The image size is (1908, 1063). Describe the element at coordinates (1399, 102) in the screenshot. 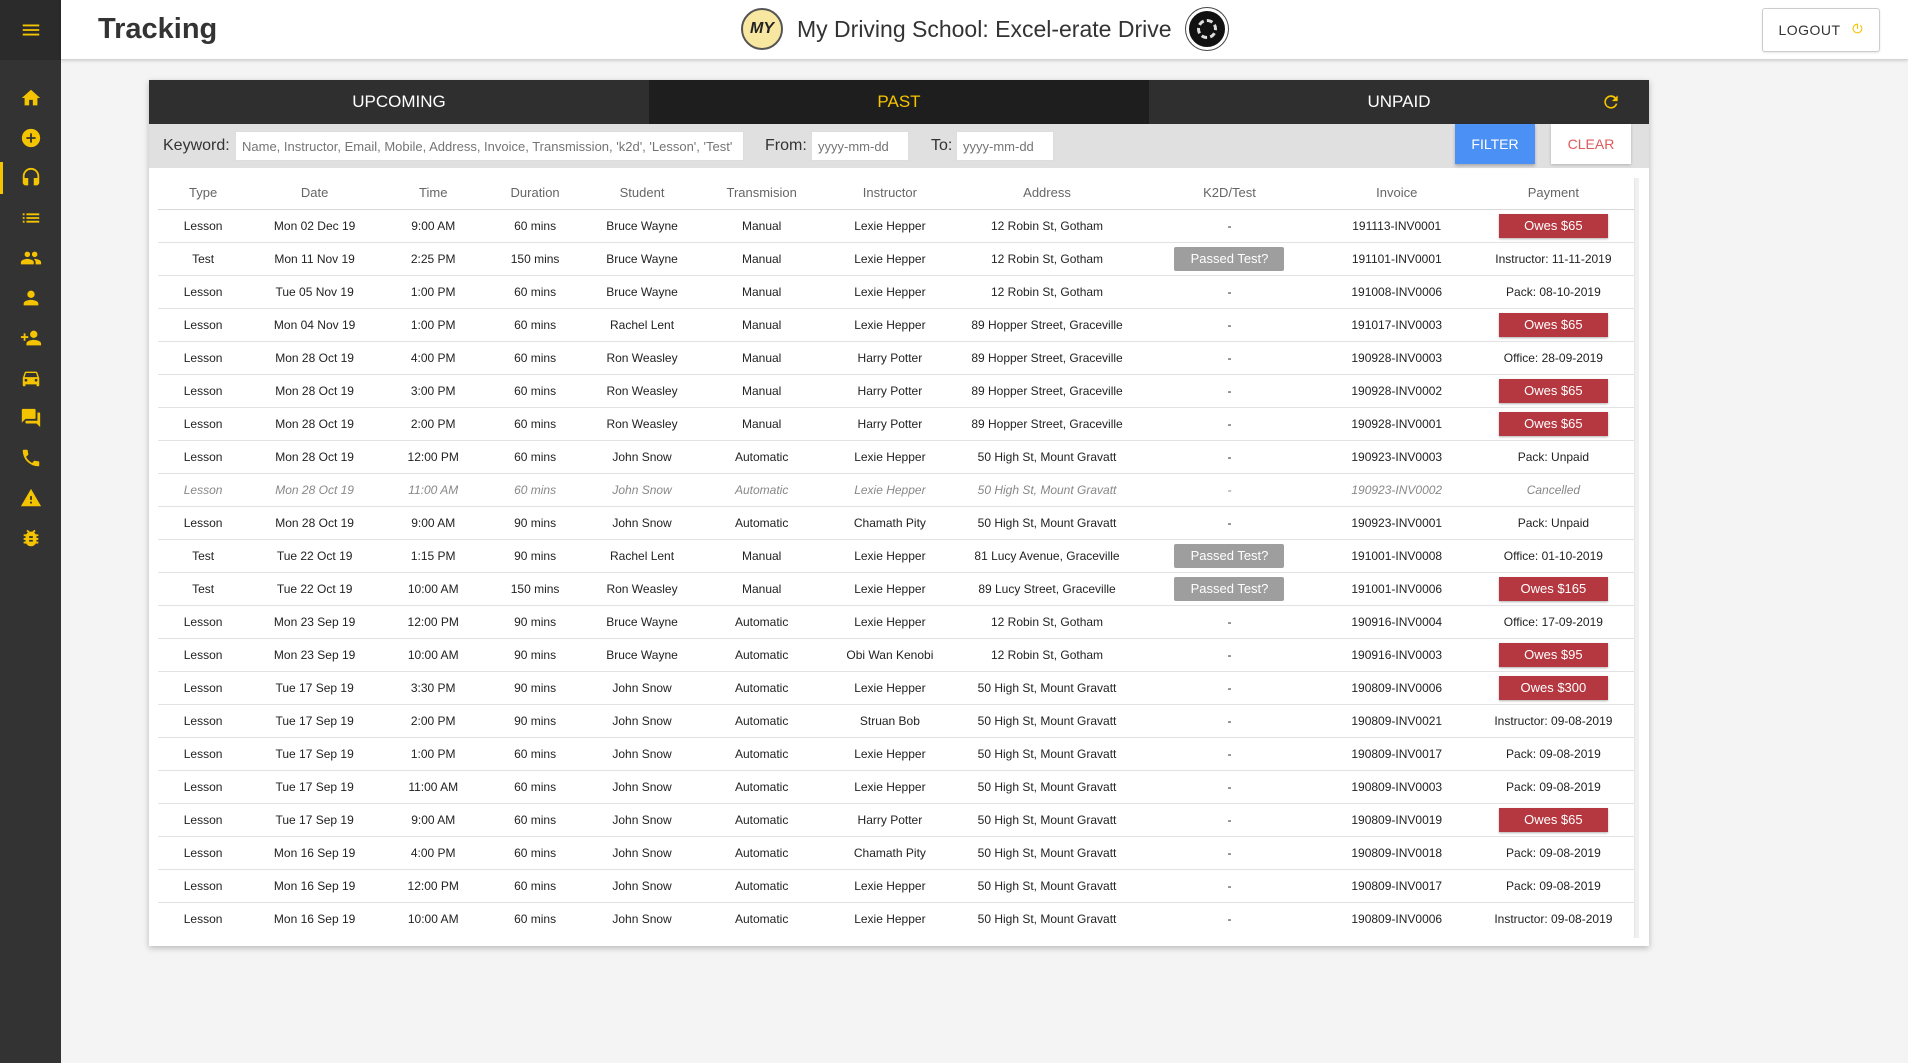

I see `tab-unpaid: UNPAID` at that location.